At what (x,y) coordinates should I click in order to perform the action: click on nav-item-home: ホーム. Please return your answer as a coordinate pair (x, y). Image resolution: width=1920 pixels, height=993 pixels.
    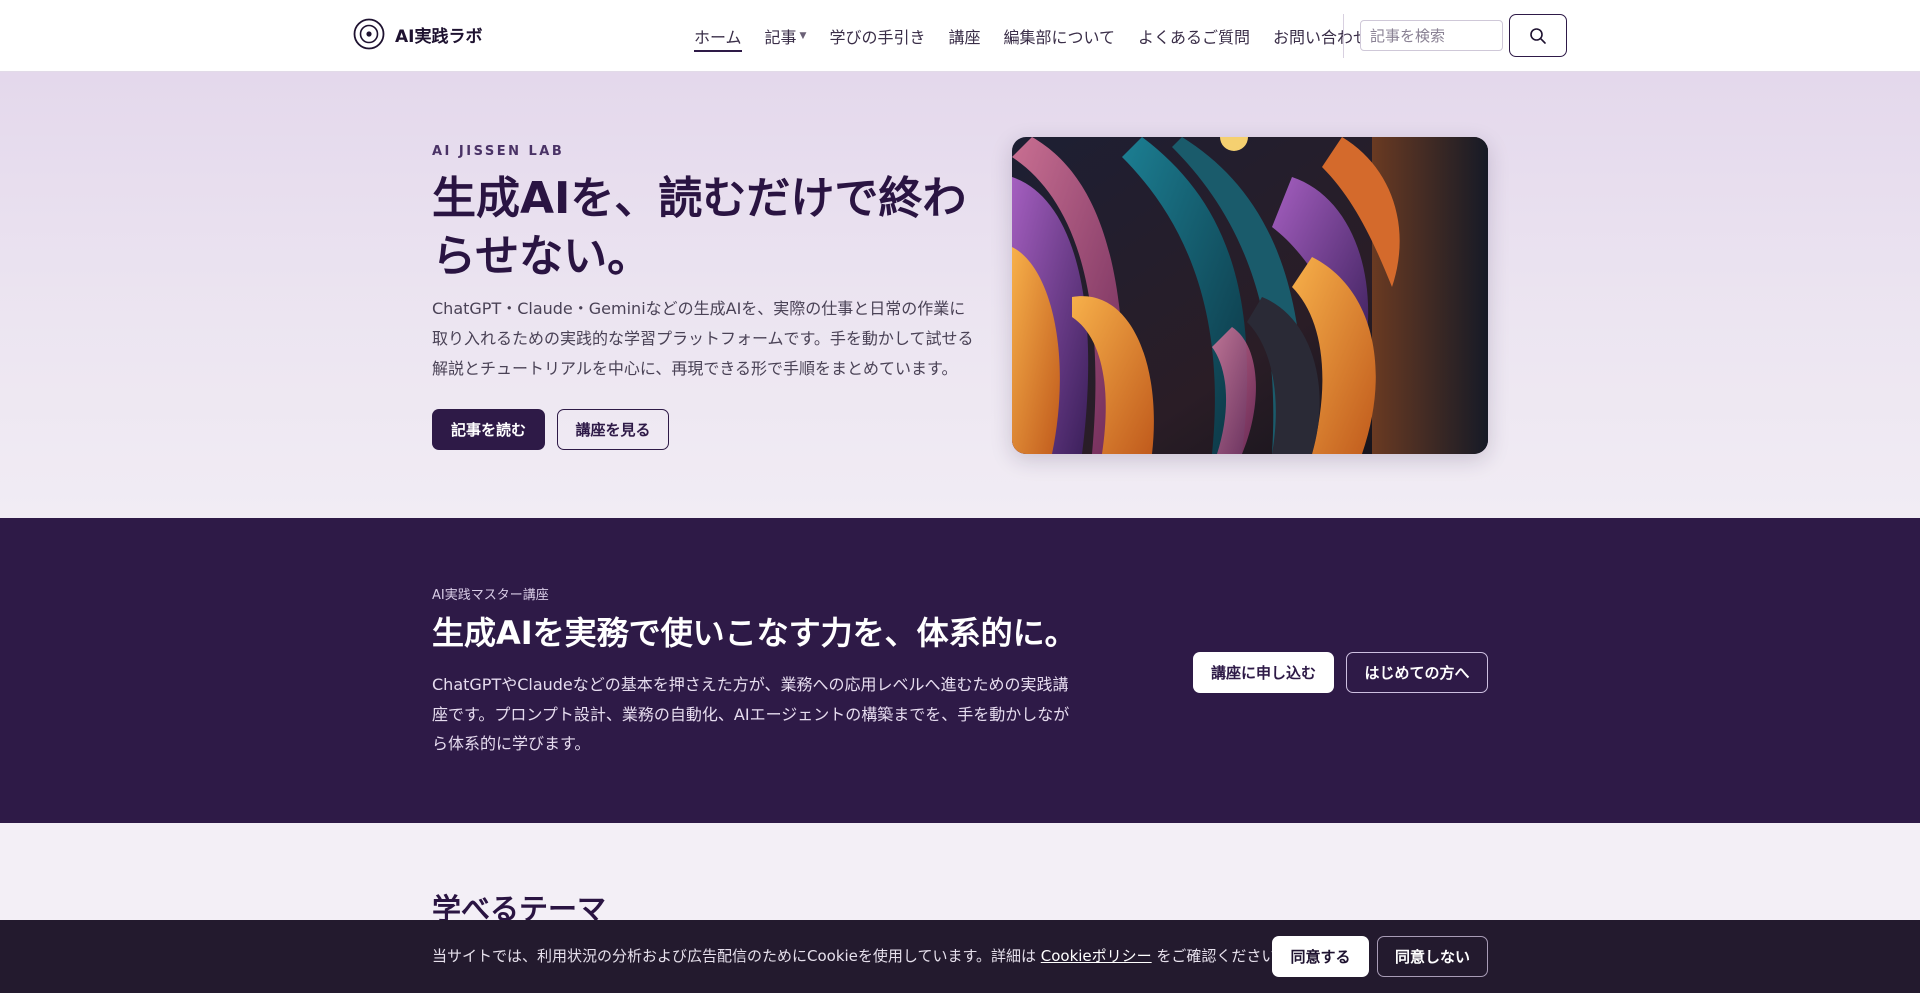
    Looking at the image, I should click on (718, 36).